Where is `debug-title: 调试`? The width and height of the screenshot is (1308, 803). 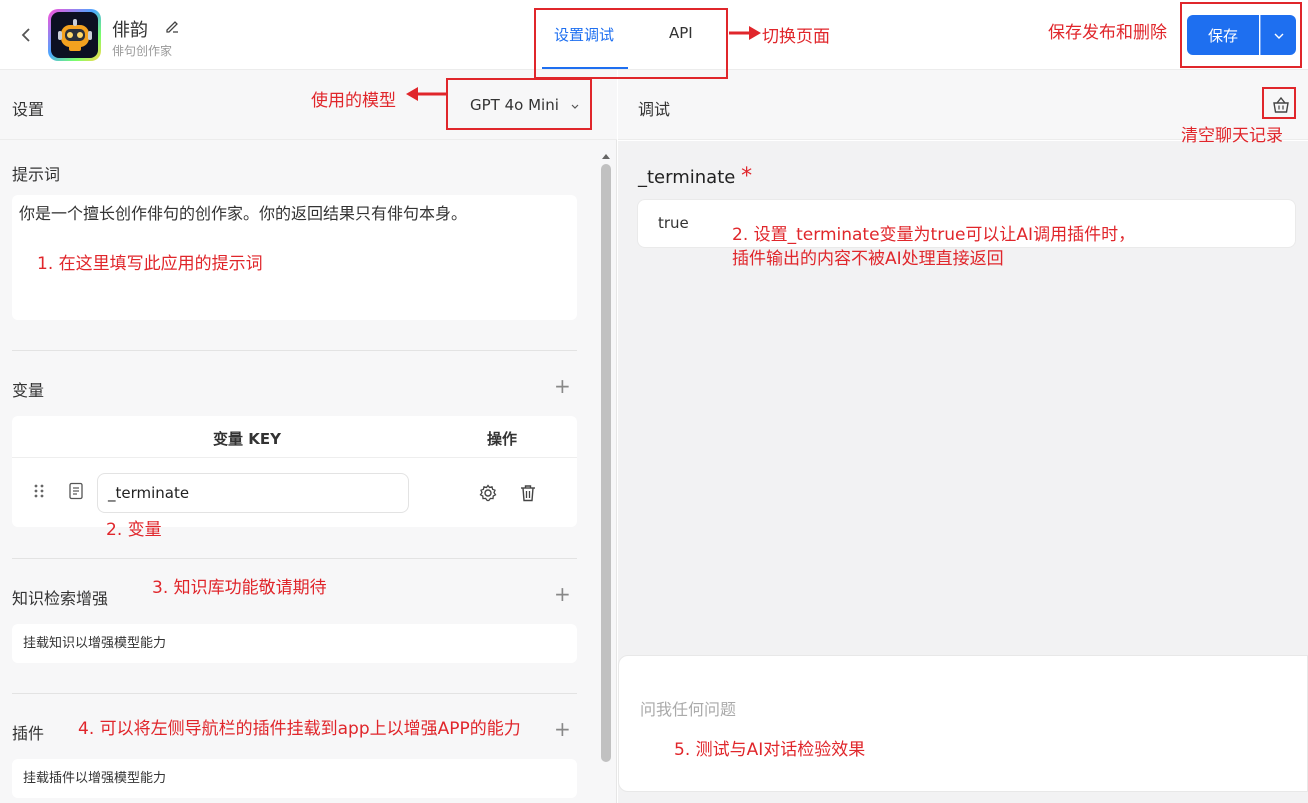 debug-title: 调试 is located at coordinates (654, 109).